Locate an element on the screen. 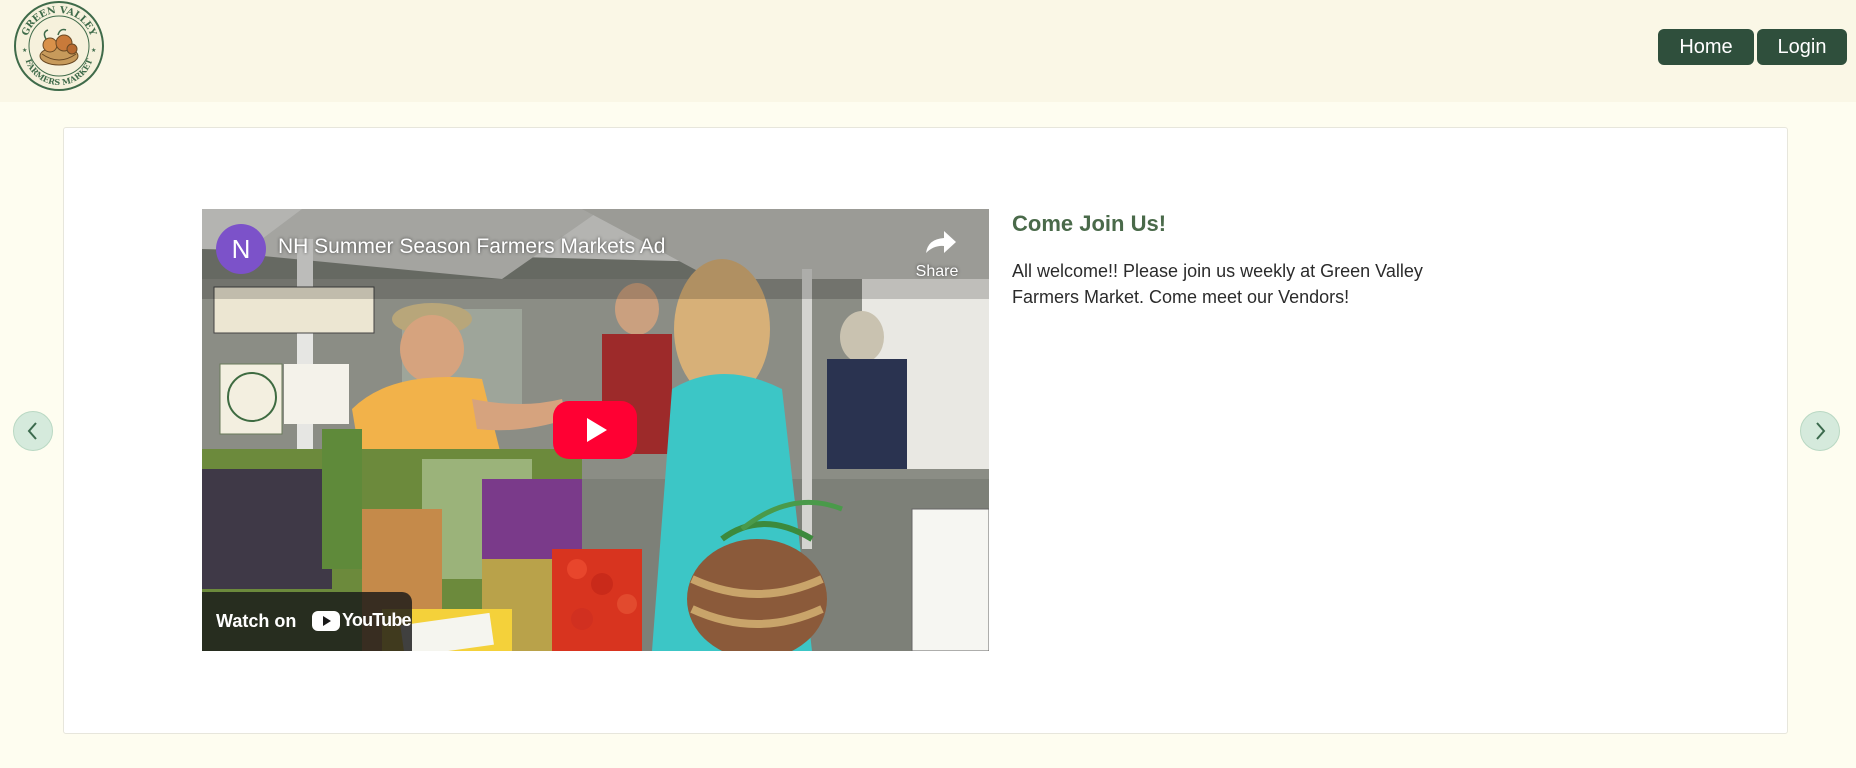 The height and width of the screenshot is (768, 1856). chevron-right-icon is located at coordinates (1821, 431).